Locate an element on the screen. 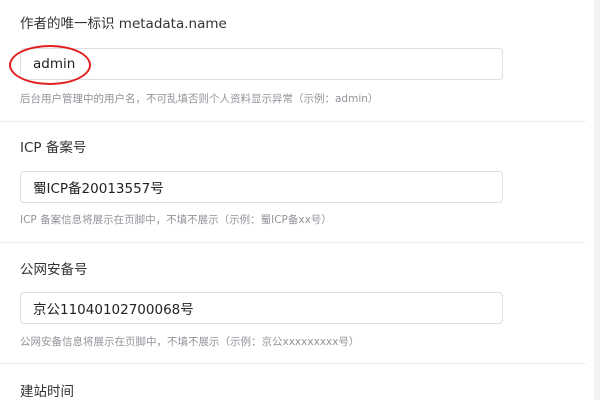 The width and height of the screenshot is (600, 400). field-hint-public-security: 公网安备信息将展示在页脚中，不填不展示（示例：京公xxxxxxxxx号） is located at coordinates (190, 342).